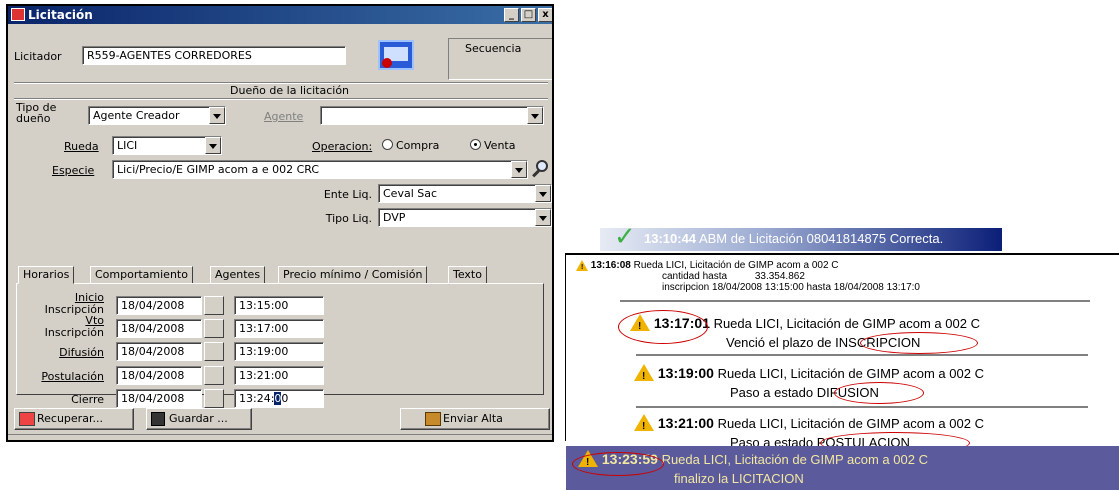 The height and width of the screenshot is (491, 1119). I want to click on difusion-date-field: 18/04/2008, so click(159, 351).